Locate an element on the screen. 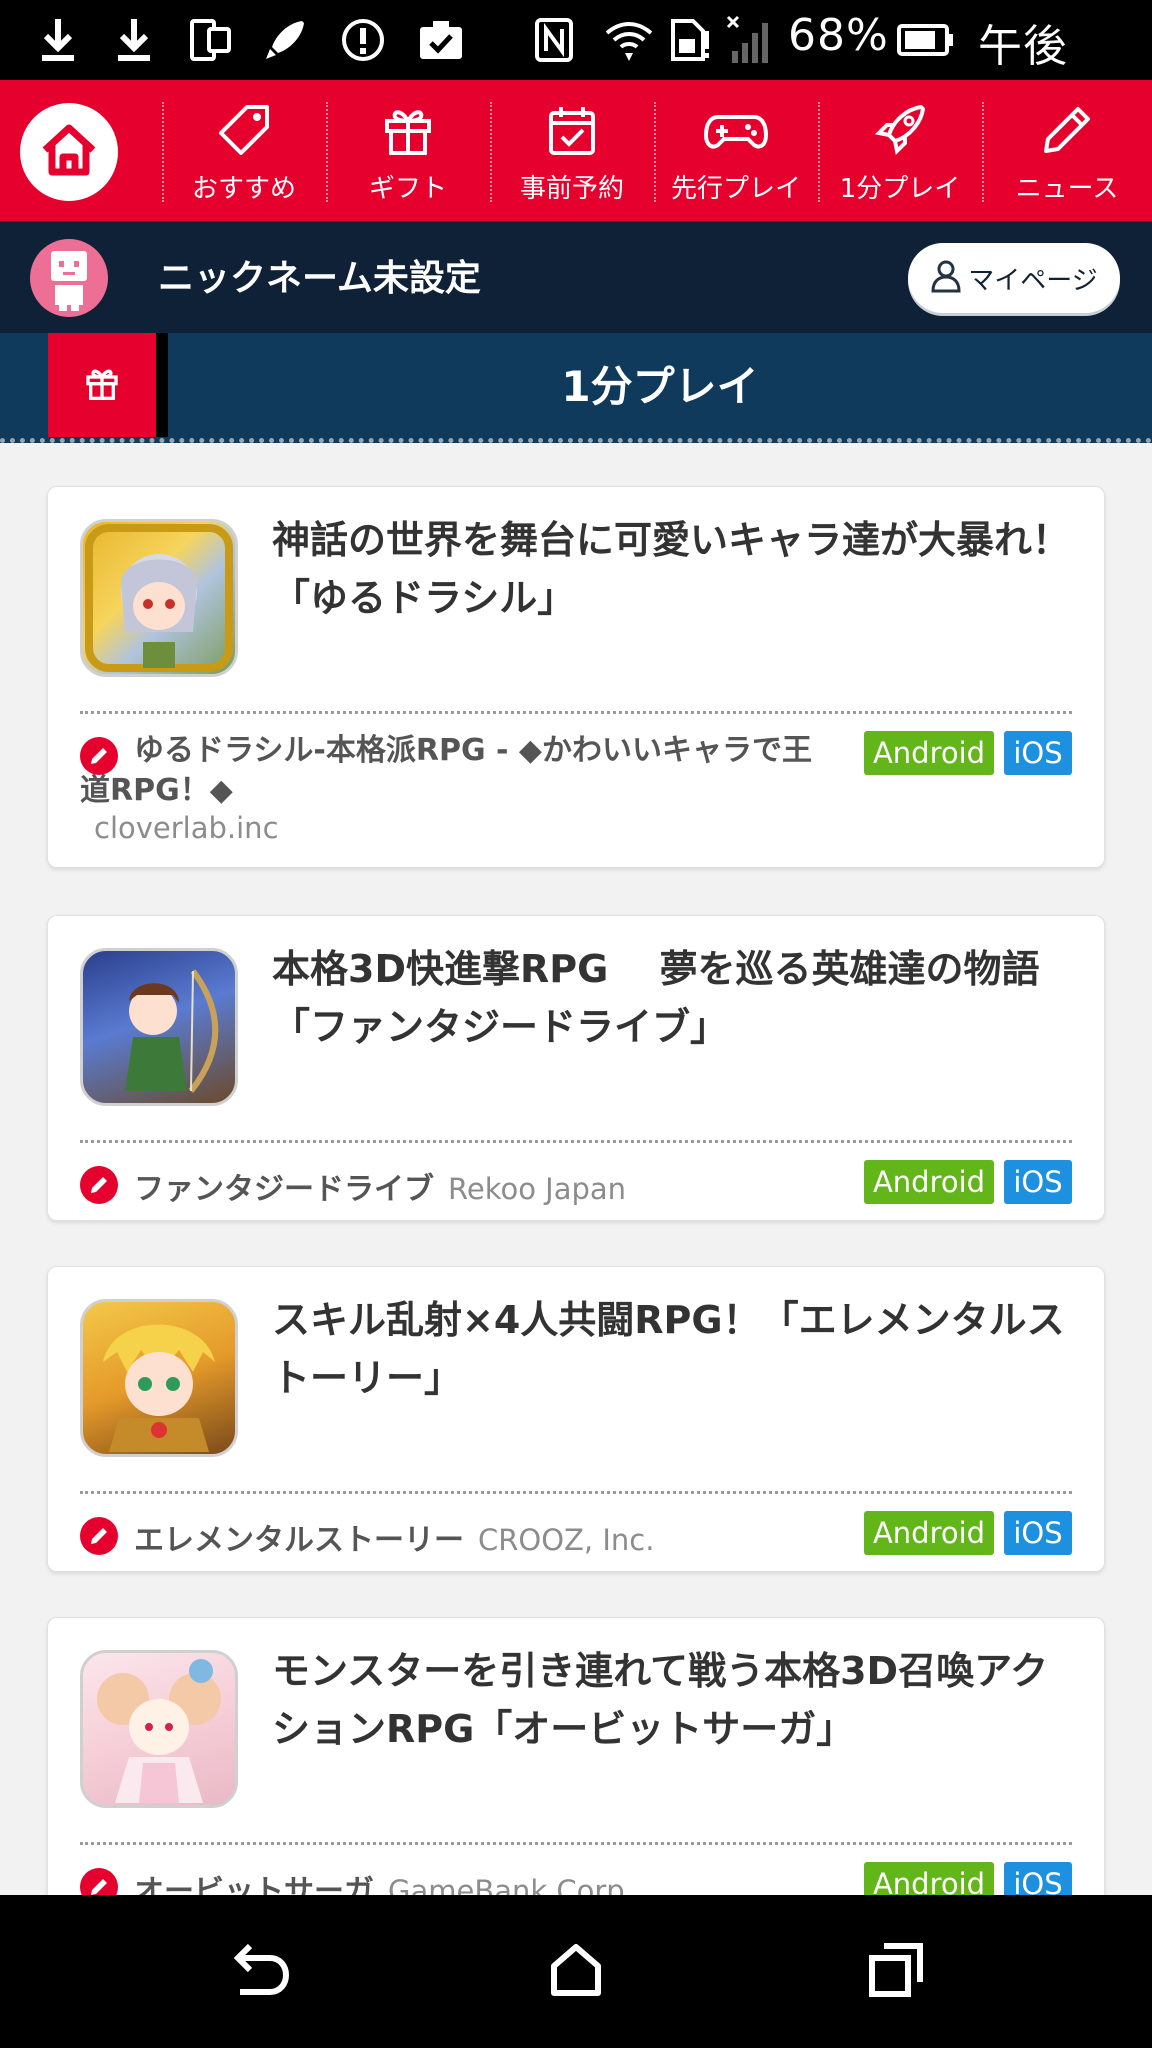 The height and width of the screenshot is (2048, 1152). developer-name: CROOZ, Inc. is located at coordinates (566, 1540).